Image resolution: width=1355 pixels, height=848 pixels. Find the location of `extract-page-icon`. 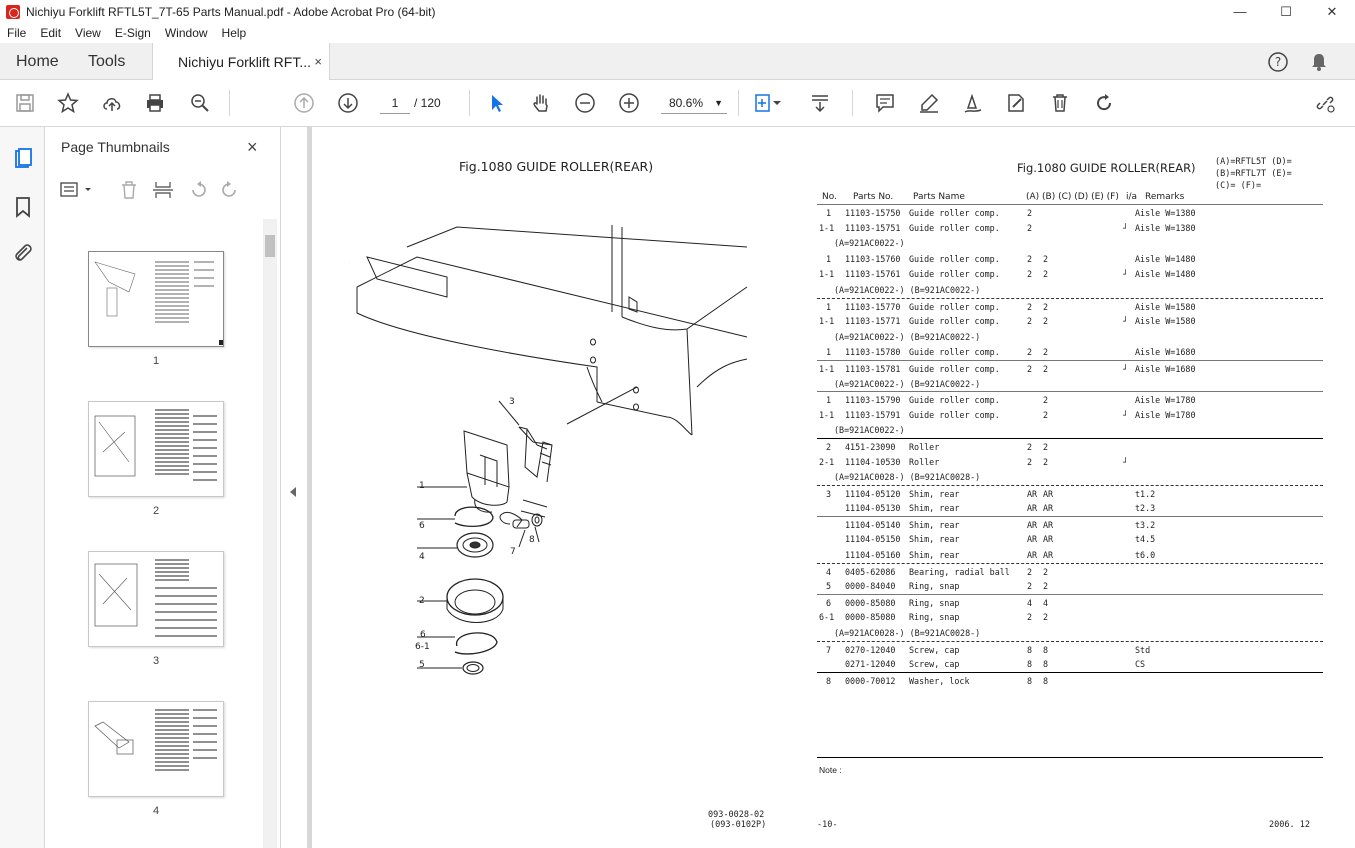

extract-page-icon is located at coordinates (163, 190).